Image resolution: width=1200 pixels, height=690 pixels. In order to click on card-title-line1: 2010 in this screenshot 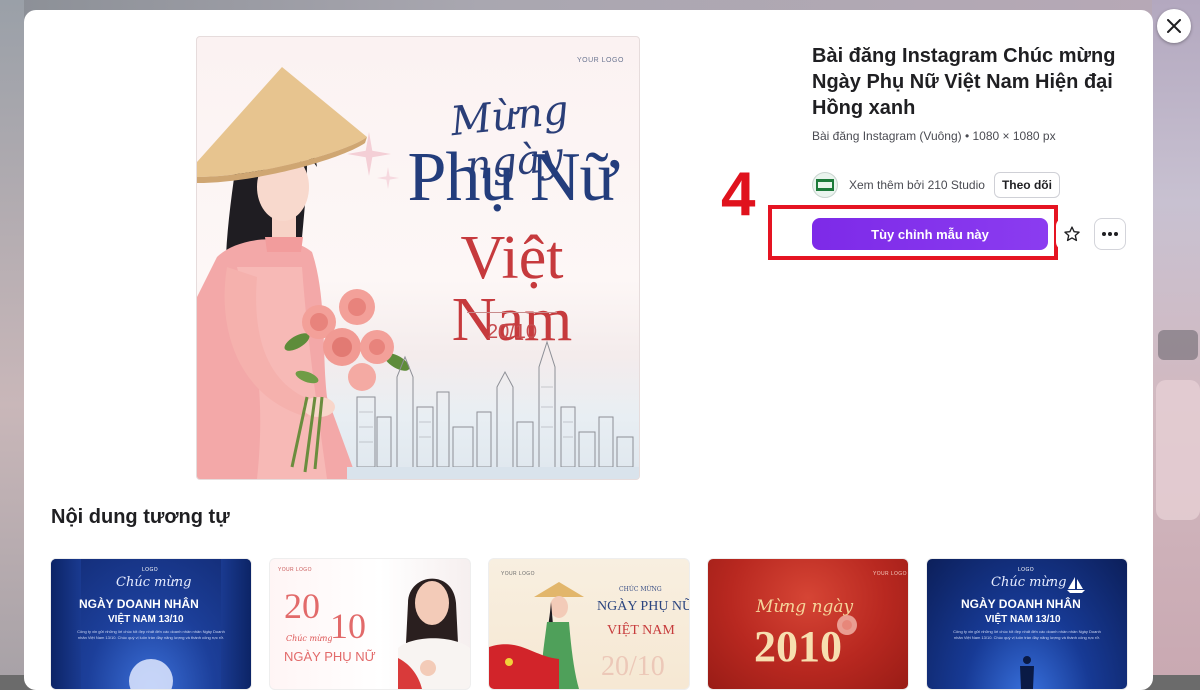, I will do `click(798, 646)`.